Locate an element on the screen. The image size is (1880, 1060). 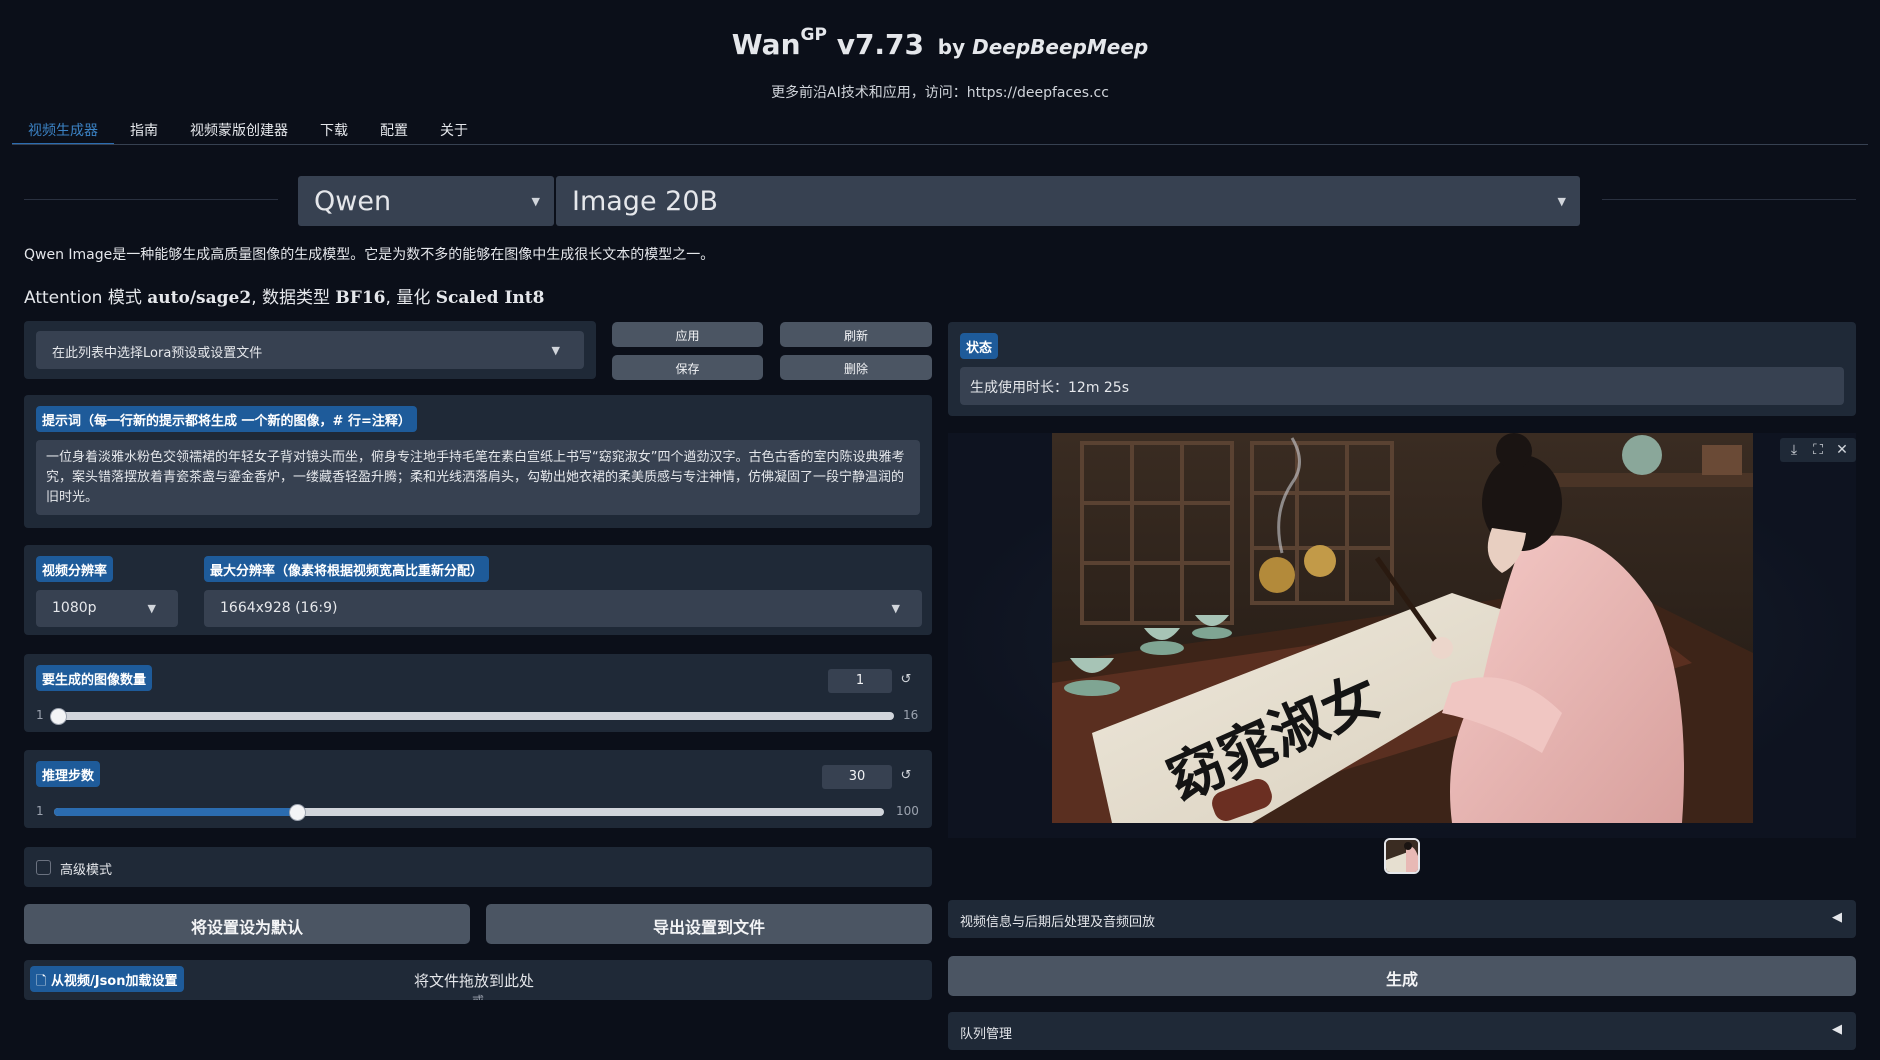
video-info-accordion: 视频信息与后期后处理及音频回放 ◀ is located at coordinates (1402, 919).